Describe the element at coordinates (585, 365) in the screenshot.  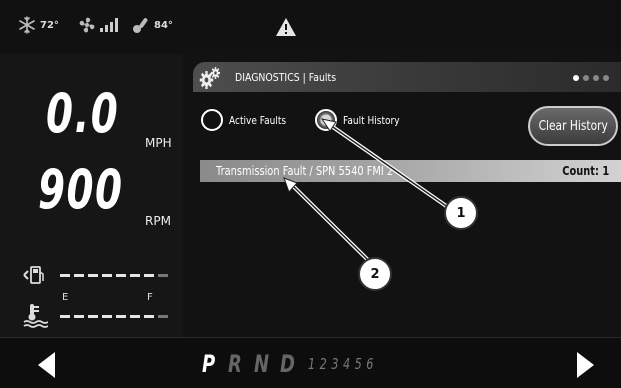
I see `next-arrow-icon` at that location.